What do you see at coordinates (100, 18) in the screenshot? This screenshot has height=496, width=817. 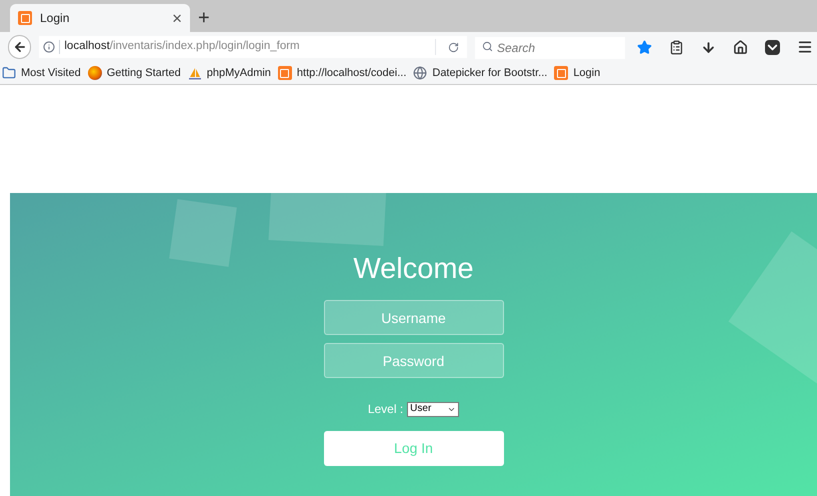 I see `browser-tab: Login ×` at bounding box center [100, 18].